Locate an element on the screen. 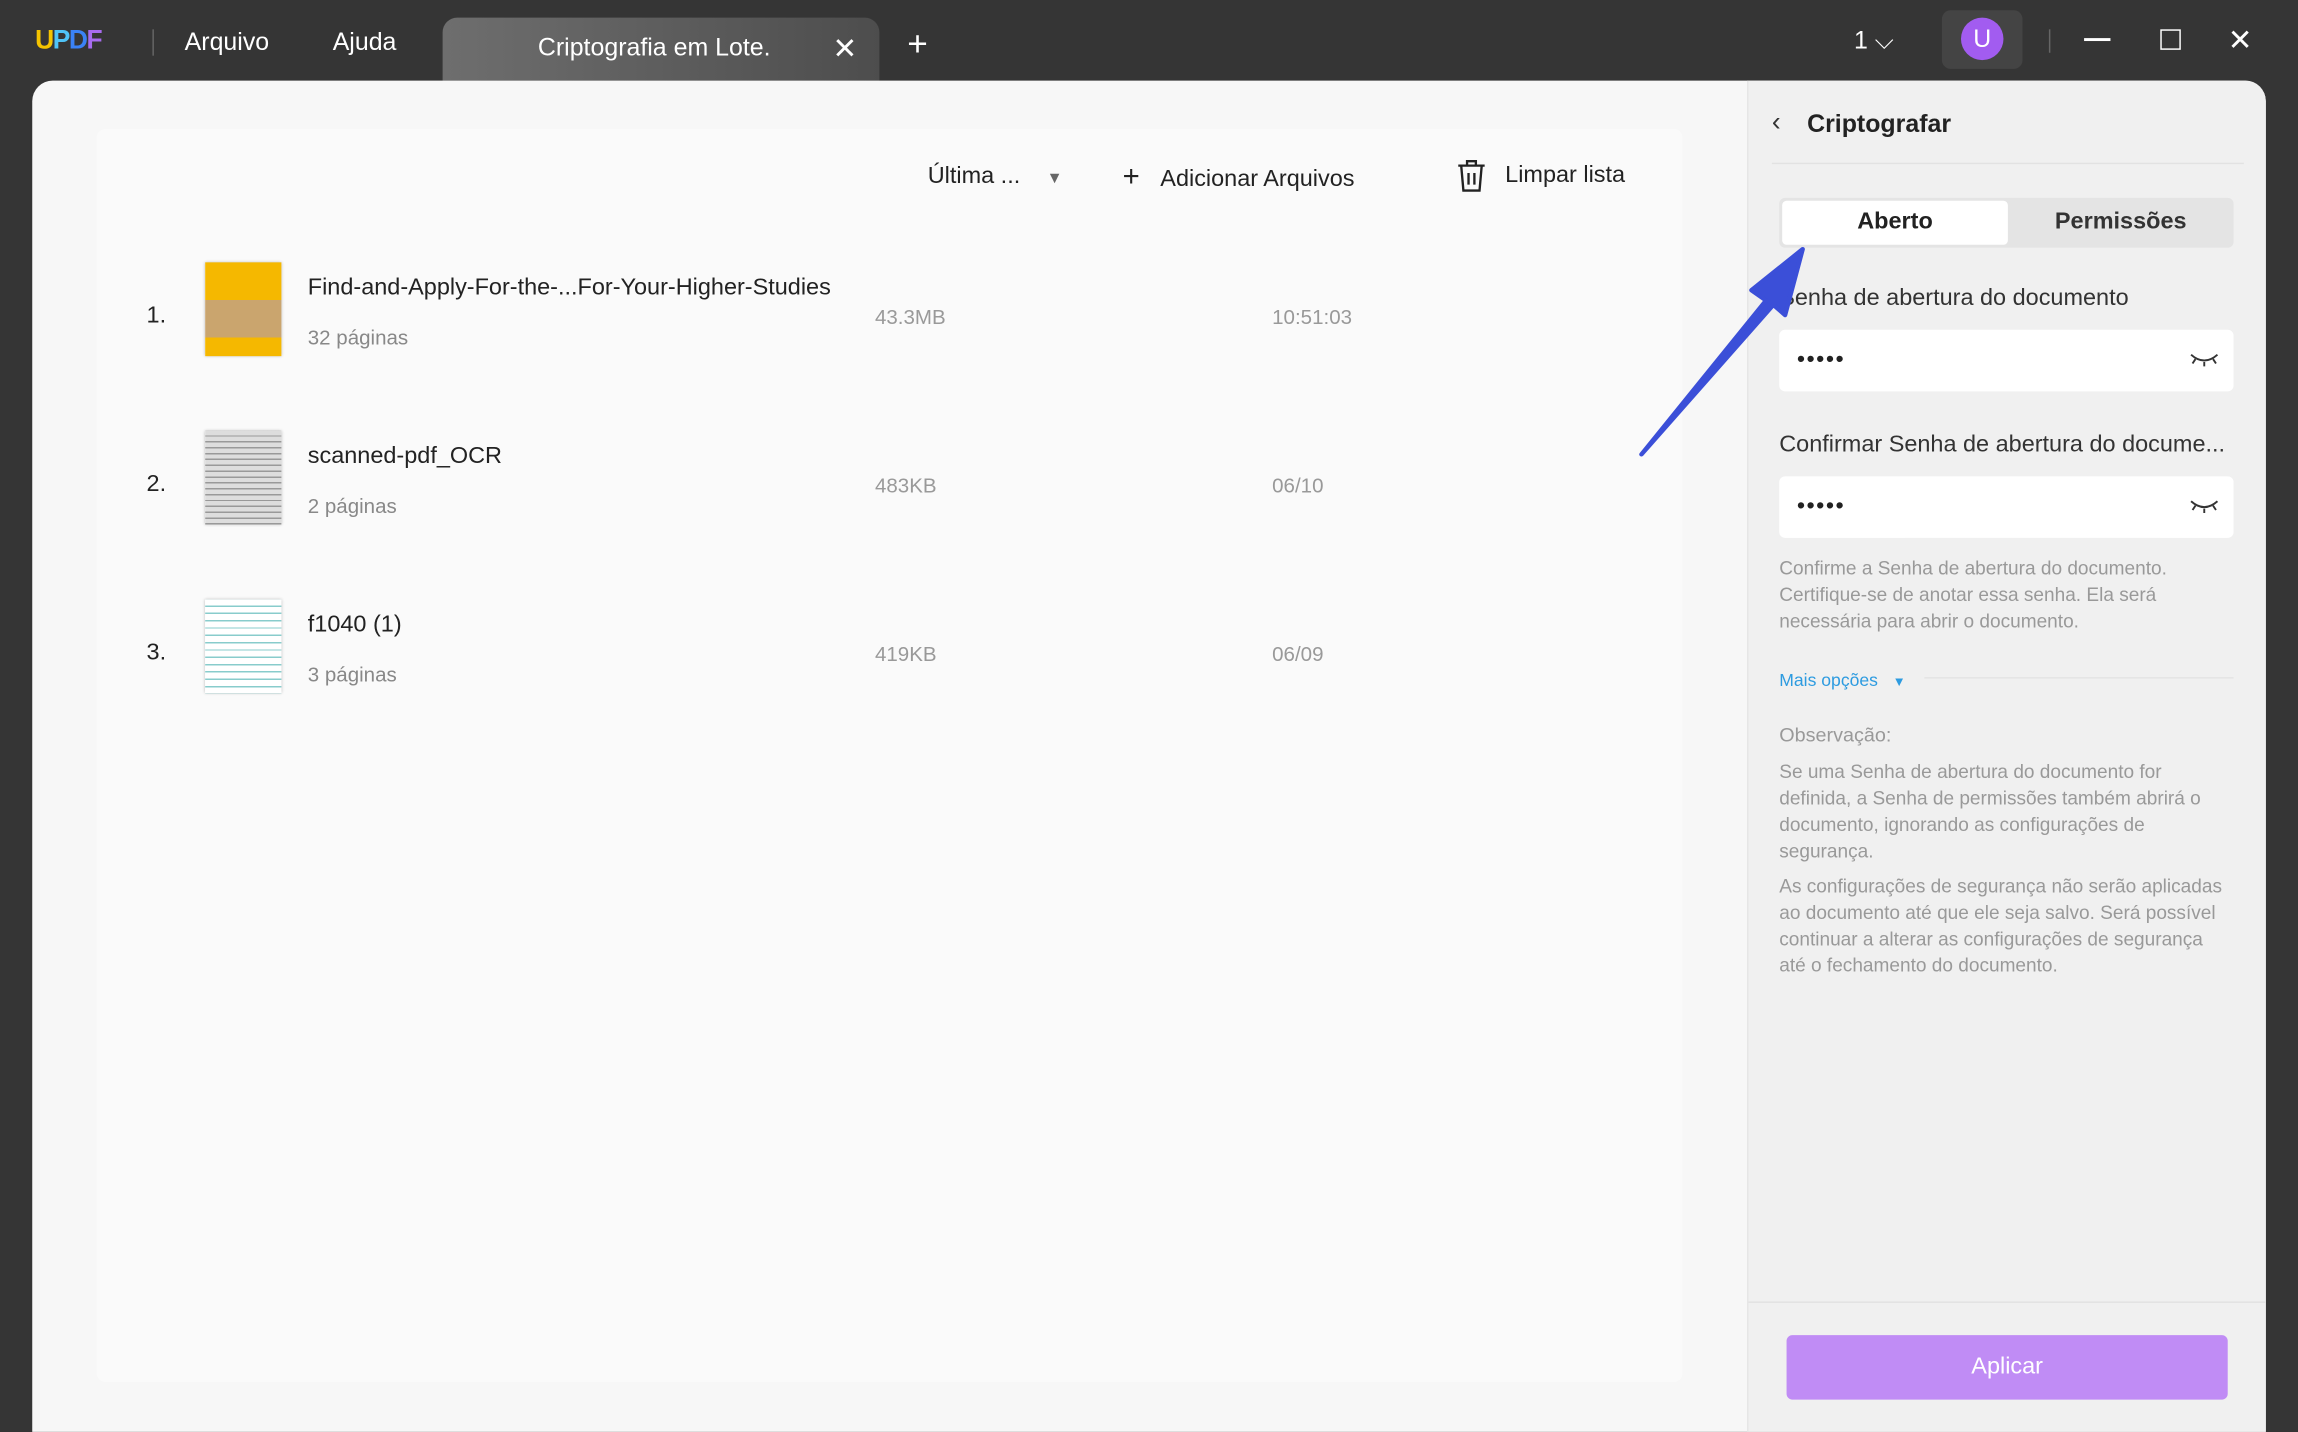 This screenshot has height=1432, width=2298. row-index: 2. is located at coordinates (156, 484).